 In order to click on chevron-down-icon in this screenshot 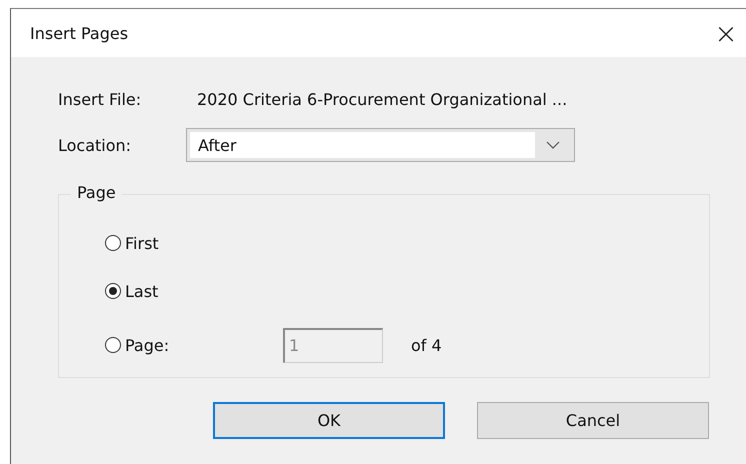, I will do `click(553, 145)`.